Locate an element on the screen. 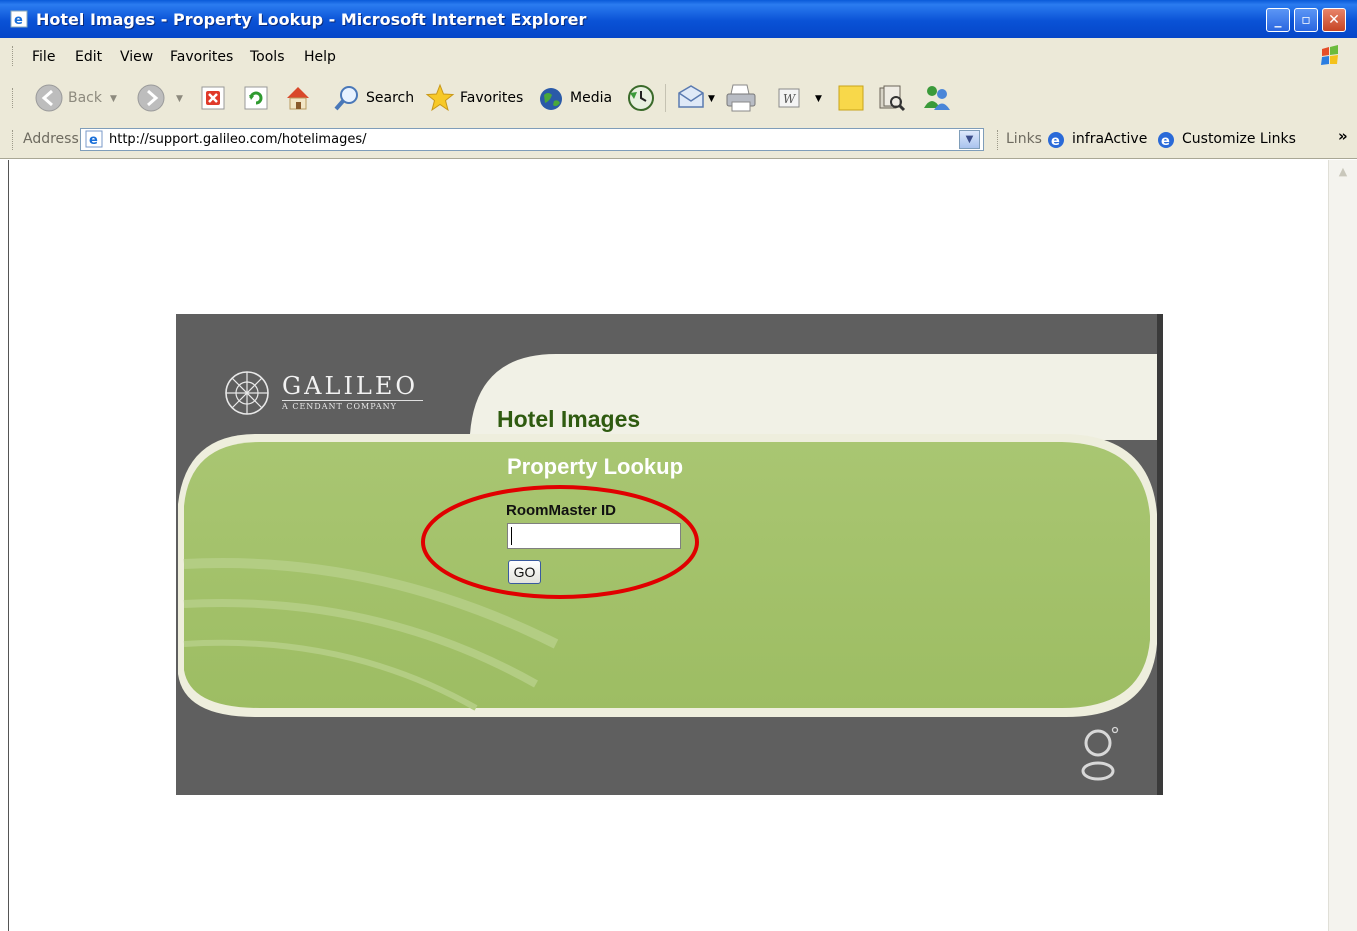  back-dropdown-icon: ▼ is located at coordinates (113, 99).